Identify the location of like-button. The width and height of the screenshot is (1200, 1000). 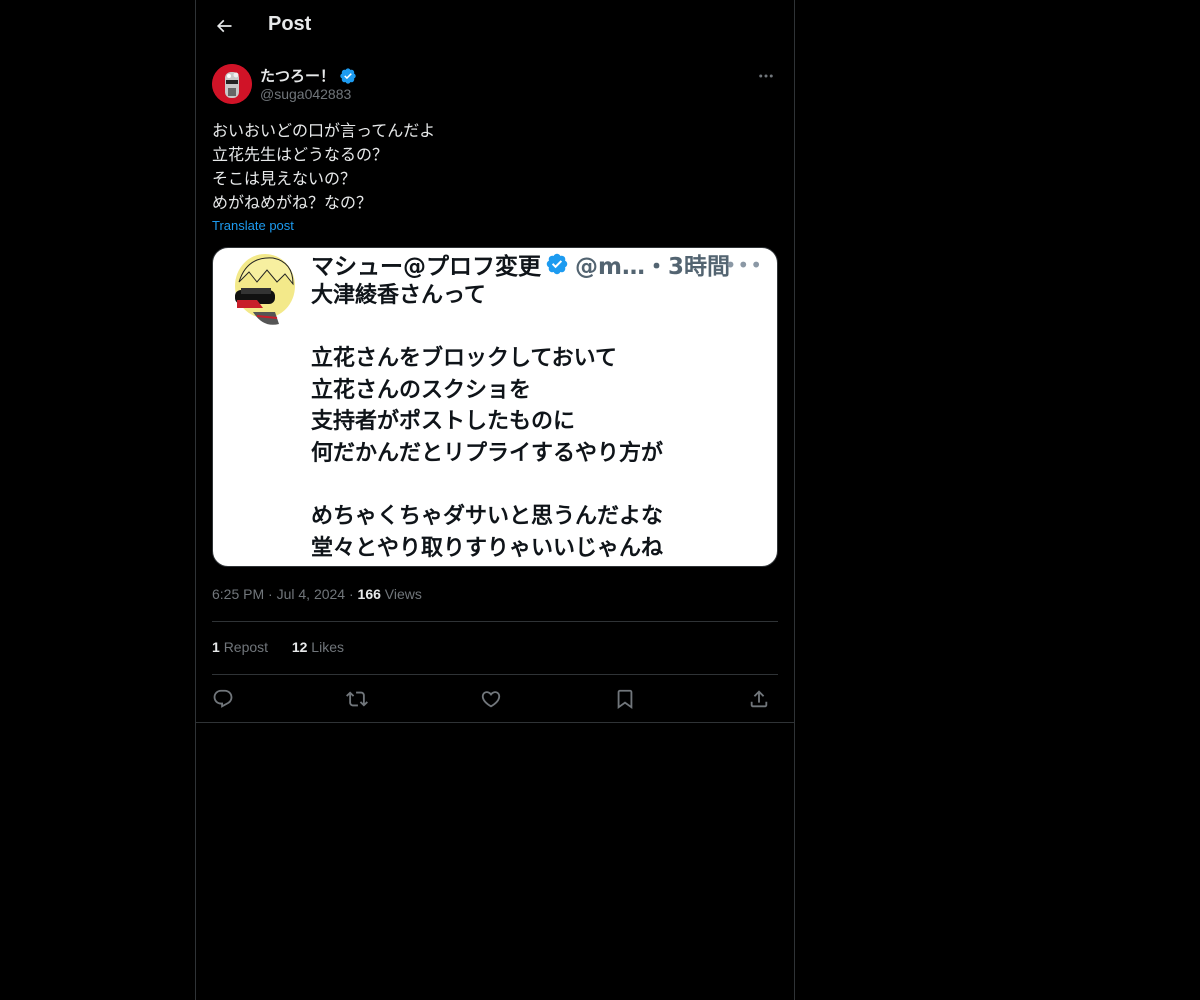
(491, 699).